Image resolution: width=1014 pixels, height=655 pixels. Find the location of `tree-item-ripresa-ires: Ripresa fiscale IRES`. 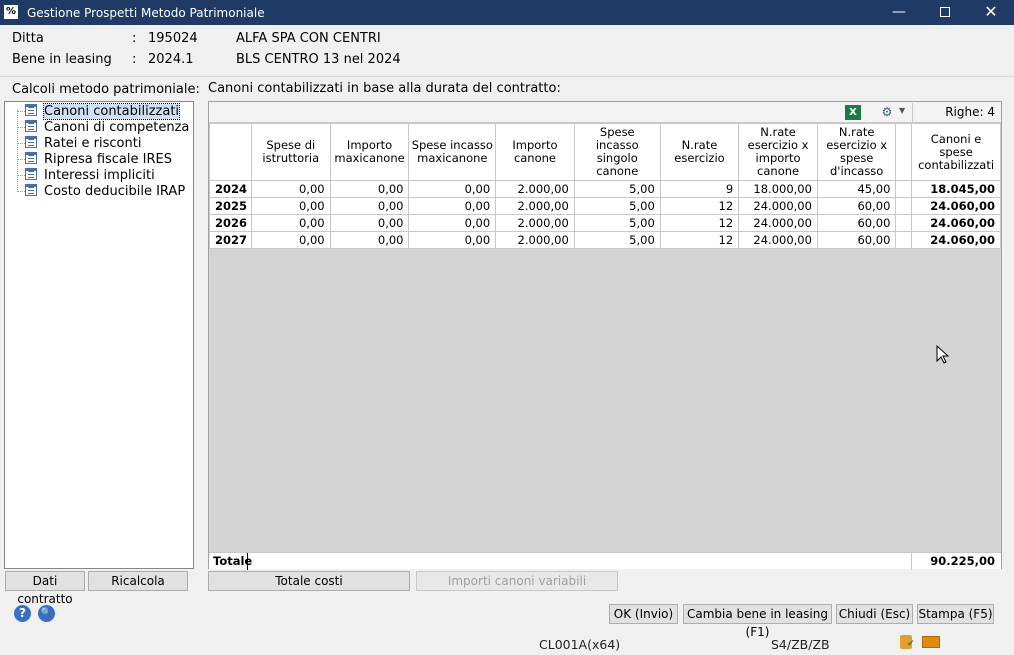

tree-item-ripresa-ires: Ripresa fiscale IRES is located at coordinates (98, 160).